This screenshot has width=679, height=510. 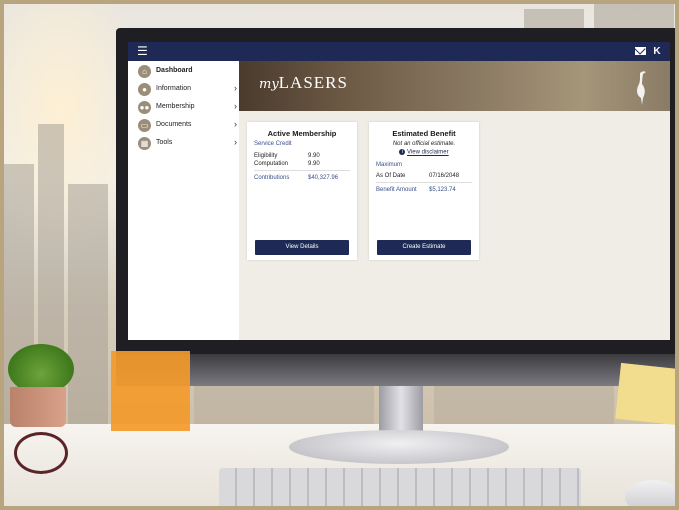 I want to click on eligibility-label: Eligibility, so click(x=266, y=156).